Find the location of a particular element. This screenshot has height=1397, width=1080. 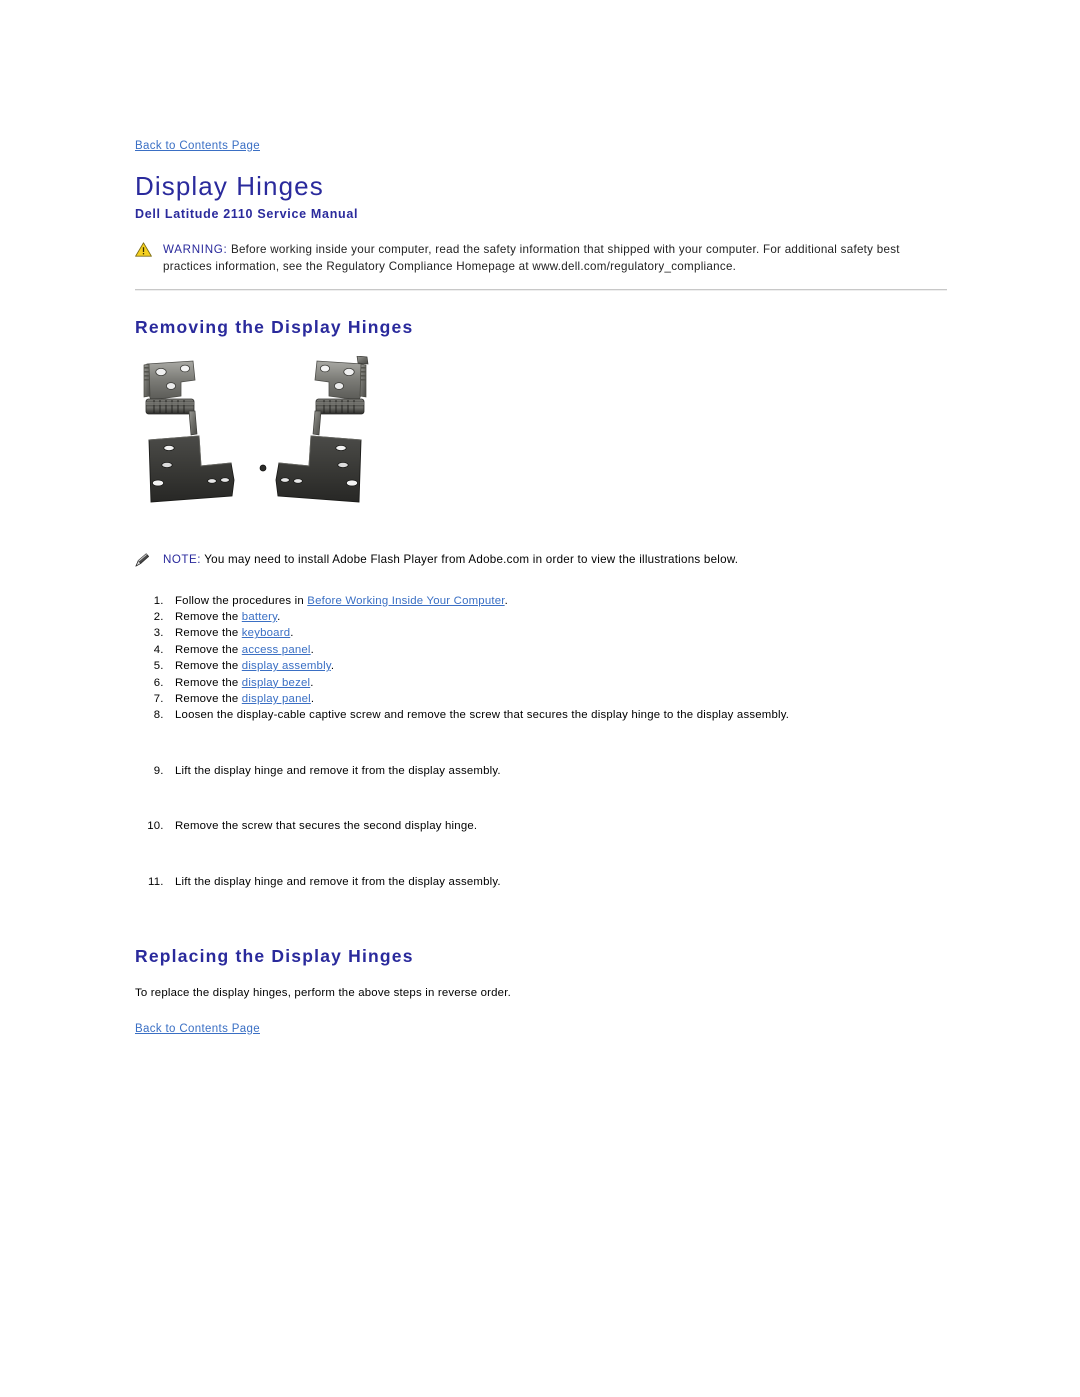

note-label: NOTE: is located at coordinates (182, 559).